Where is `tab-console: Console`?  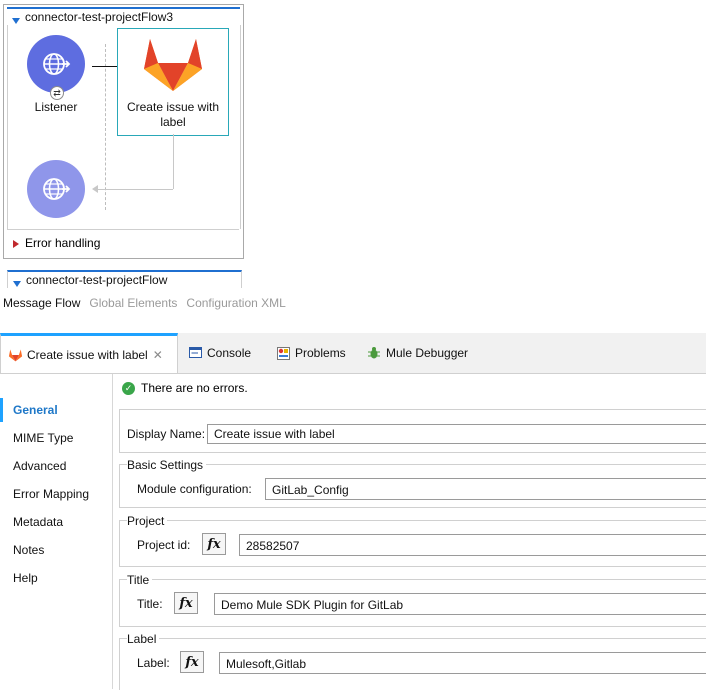
tab-console: Console is located at coordinates (220, 353).